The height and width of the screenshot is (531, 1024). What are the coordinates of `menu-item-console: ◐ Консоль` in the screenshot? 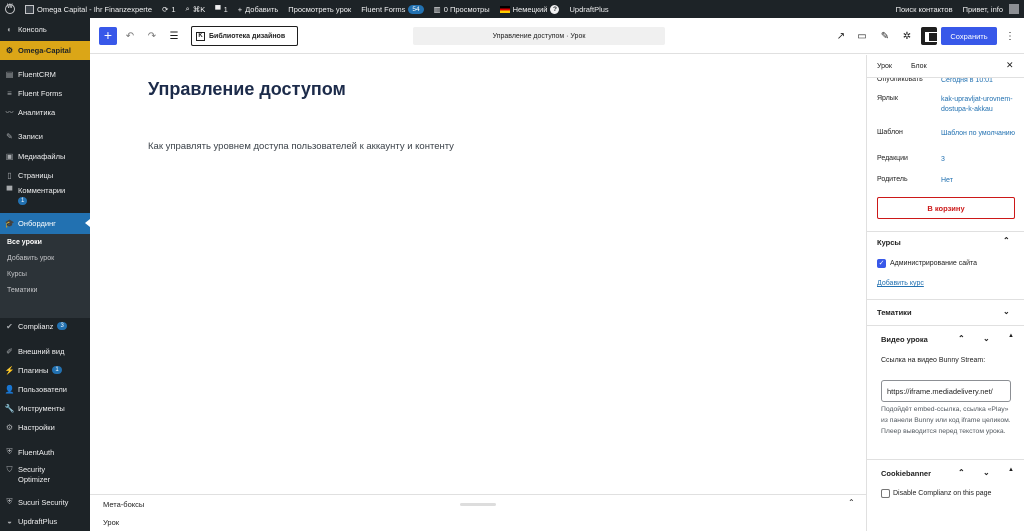 It's located at (45, 29).